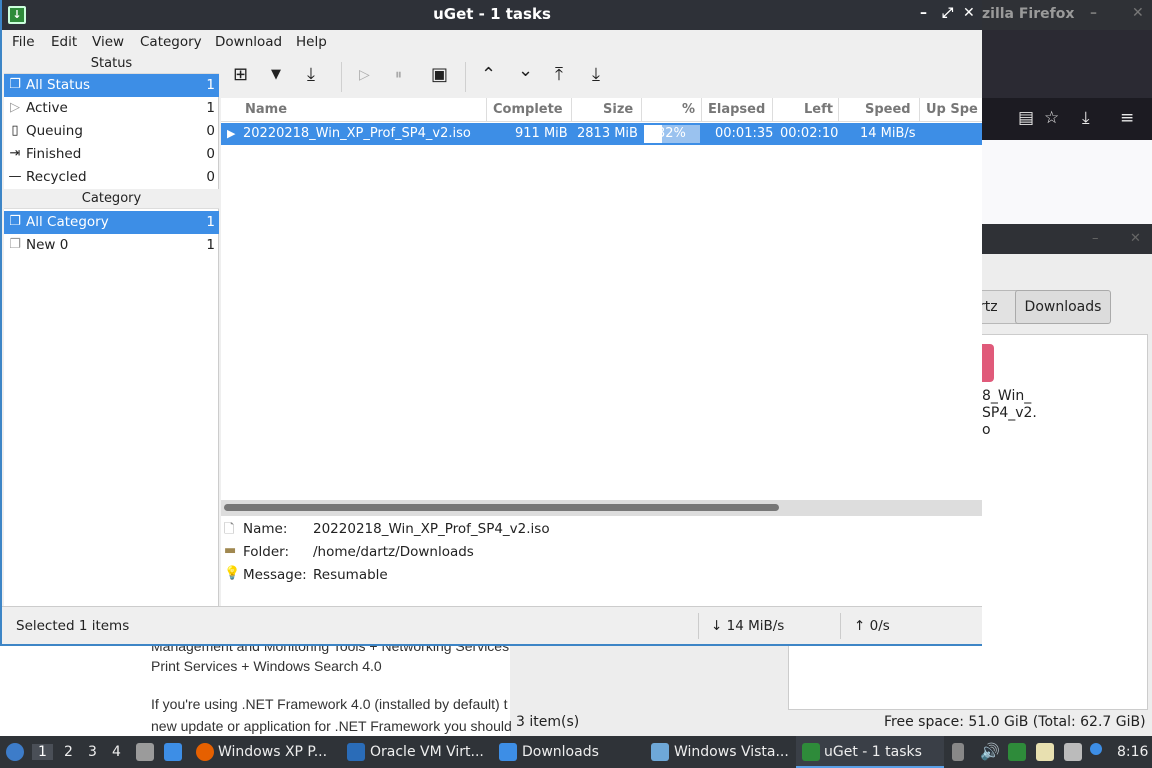  Describe the element at coordinates (736, 109) in the screenshot. I see `column-elapsed: Elapsed` at that location.